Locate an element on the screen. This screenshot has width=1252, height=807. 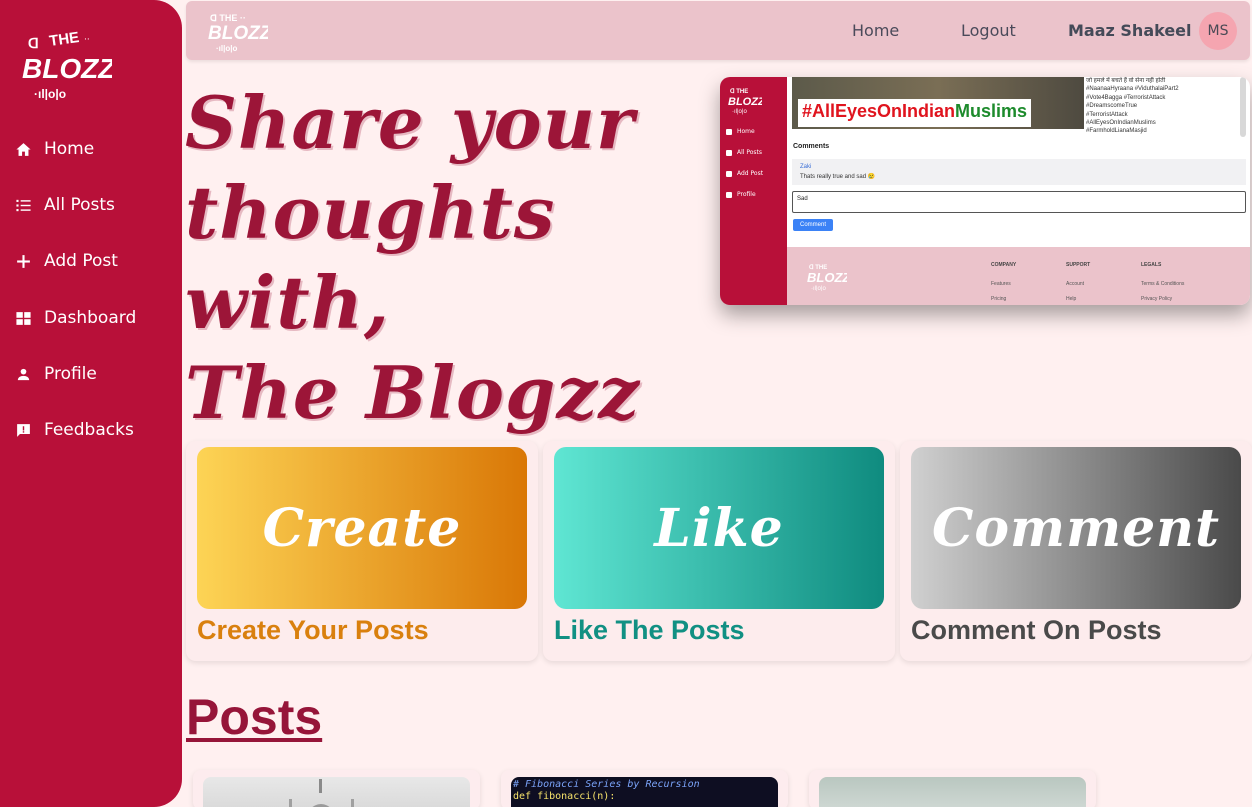
dashboard-icon is located at coordinates (22, 318).